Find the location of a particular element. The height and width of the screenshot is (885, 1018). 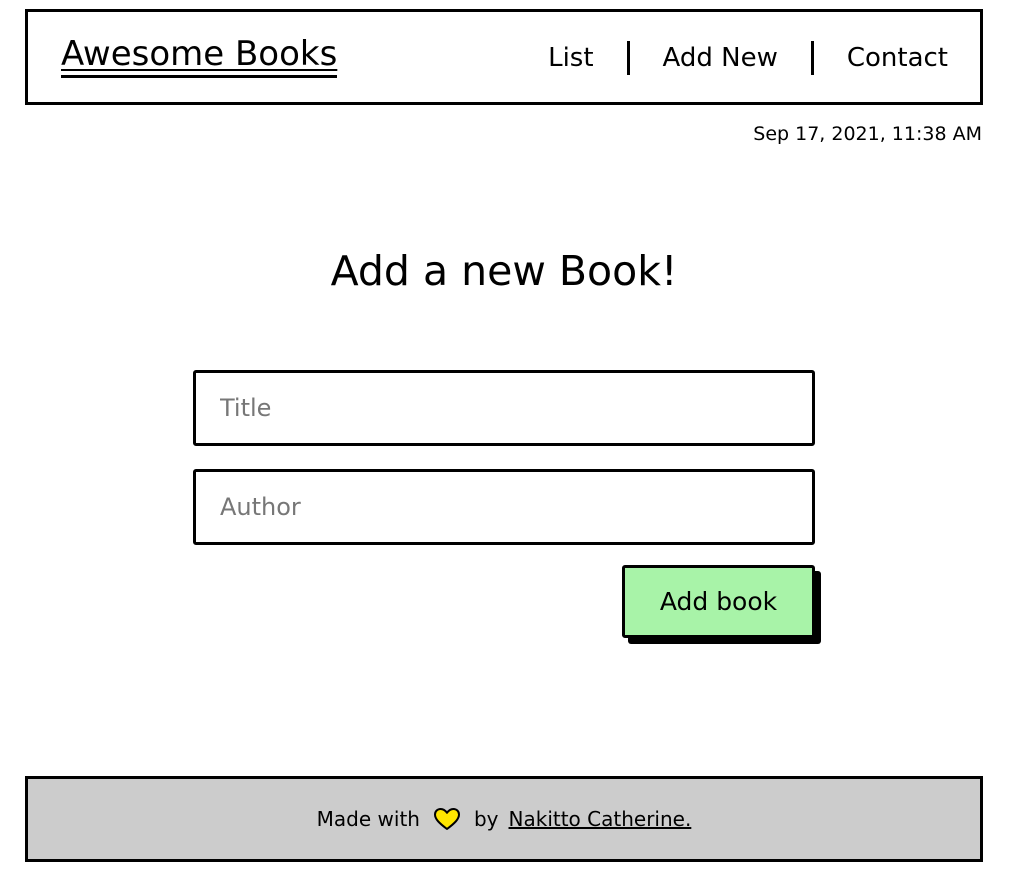

add-book-button: Add book is located at coordinates (718, 601).